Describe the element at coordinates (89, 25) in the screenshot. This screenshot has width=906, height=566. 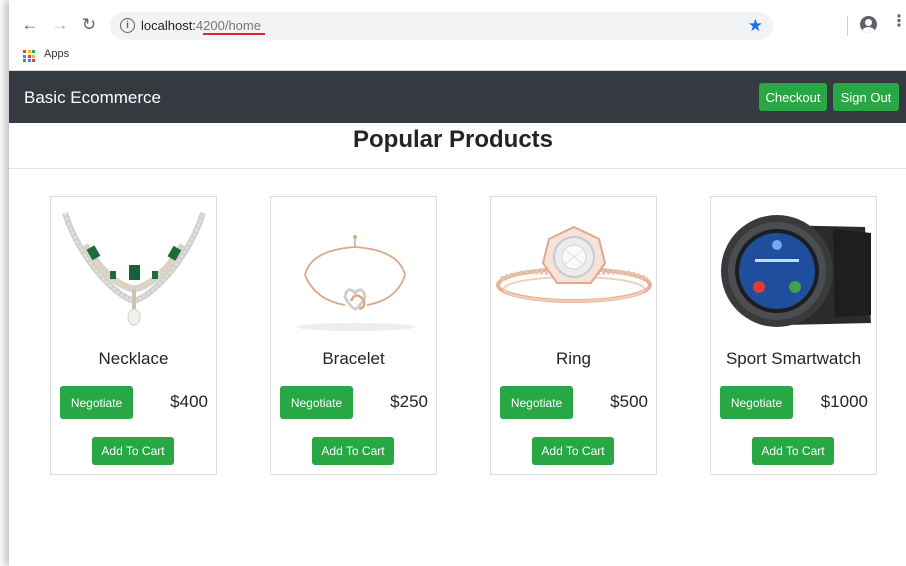
I see `reload-icon: ↻` at that location.